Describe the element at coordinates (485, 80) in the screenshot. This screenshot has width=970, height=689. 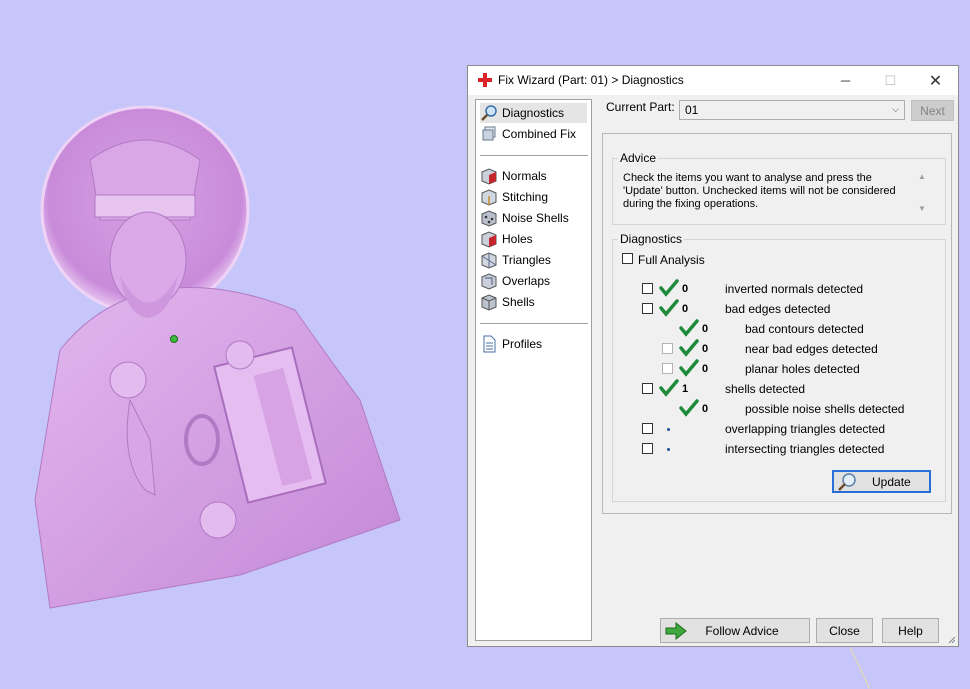
I see `red-cross-icon` at that location.